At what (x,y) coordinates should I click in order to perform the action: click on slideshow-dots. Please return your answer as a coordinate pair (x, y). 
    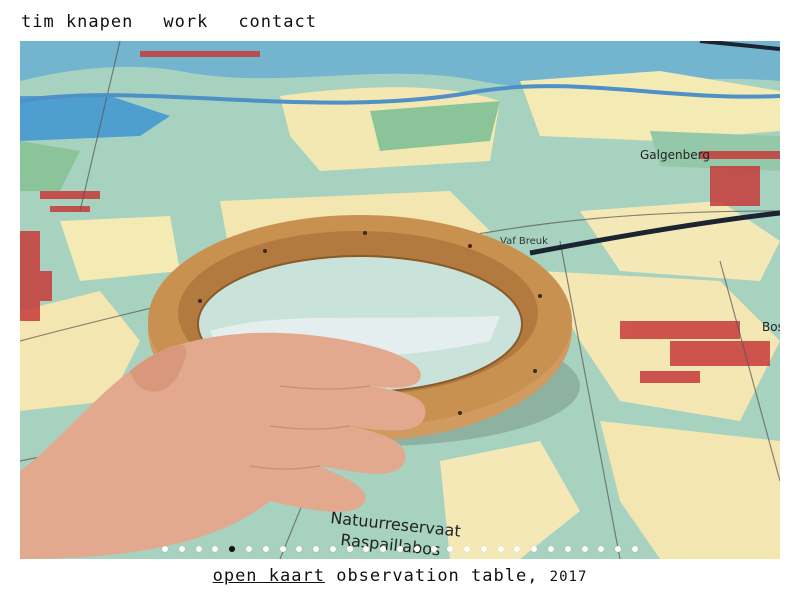
    Looking at the image, I should click on (400, 549).